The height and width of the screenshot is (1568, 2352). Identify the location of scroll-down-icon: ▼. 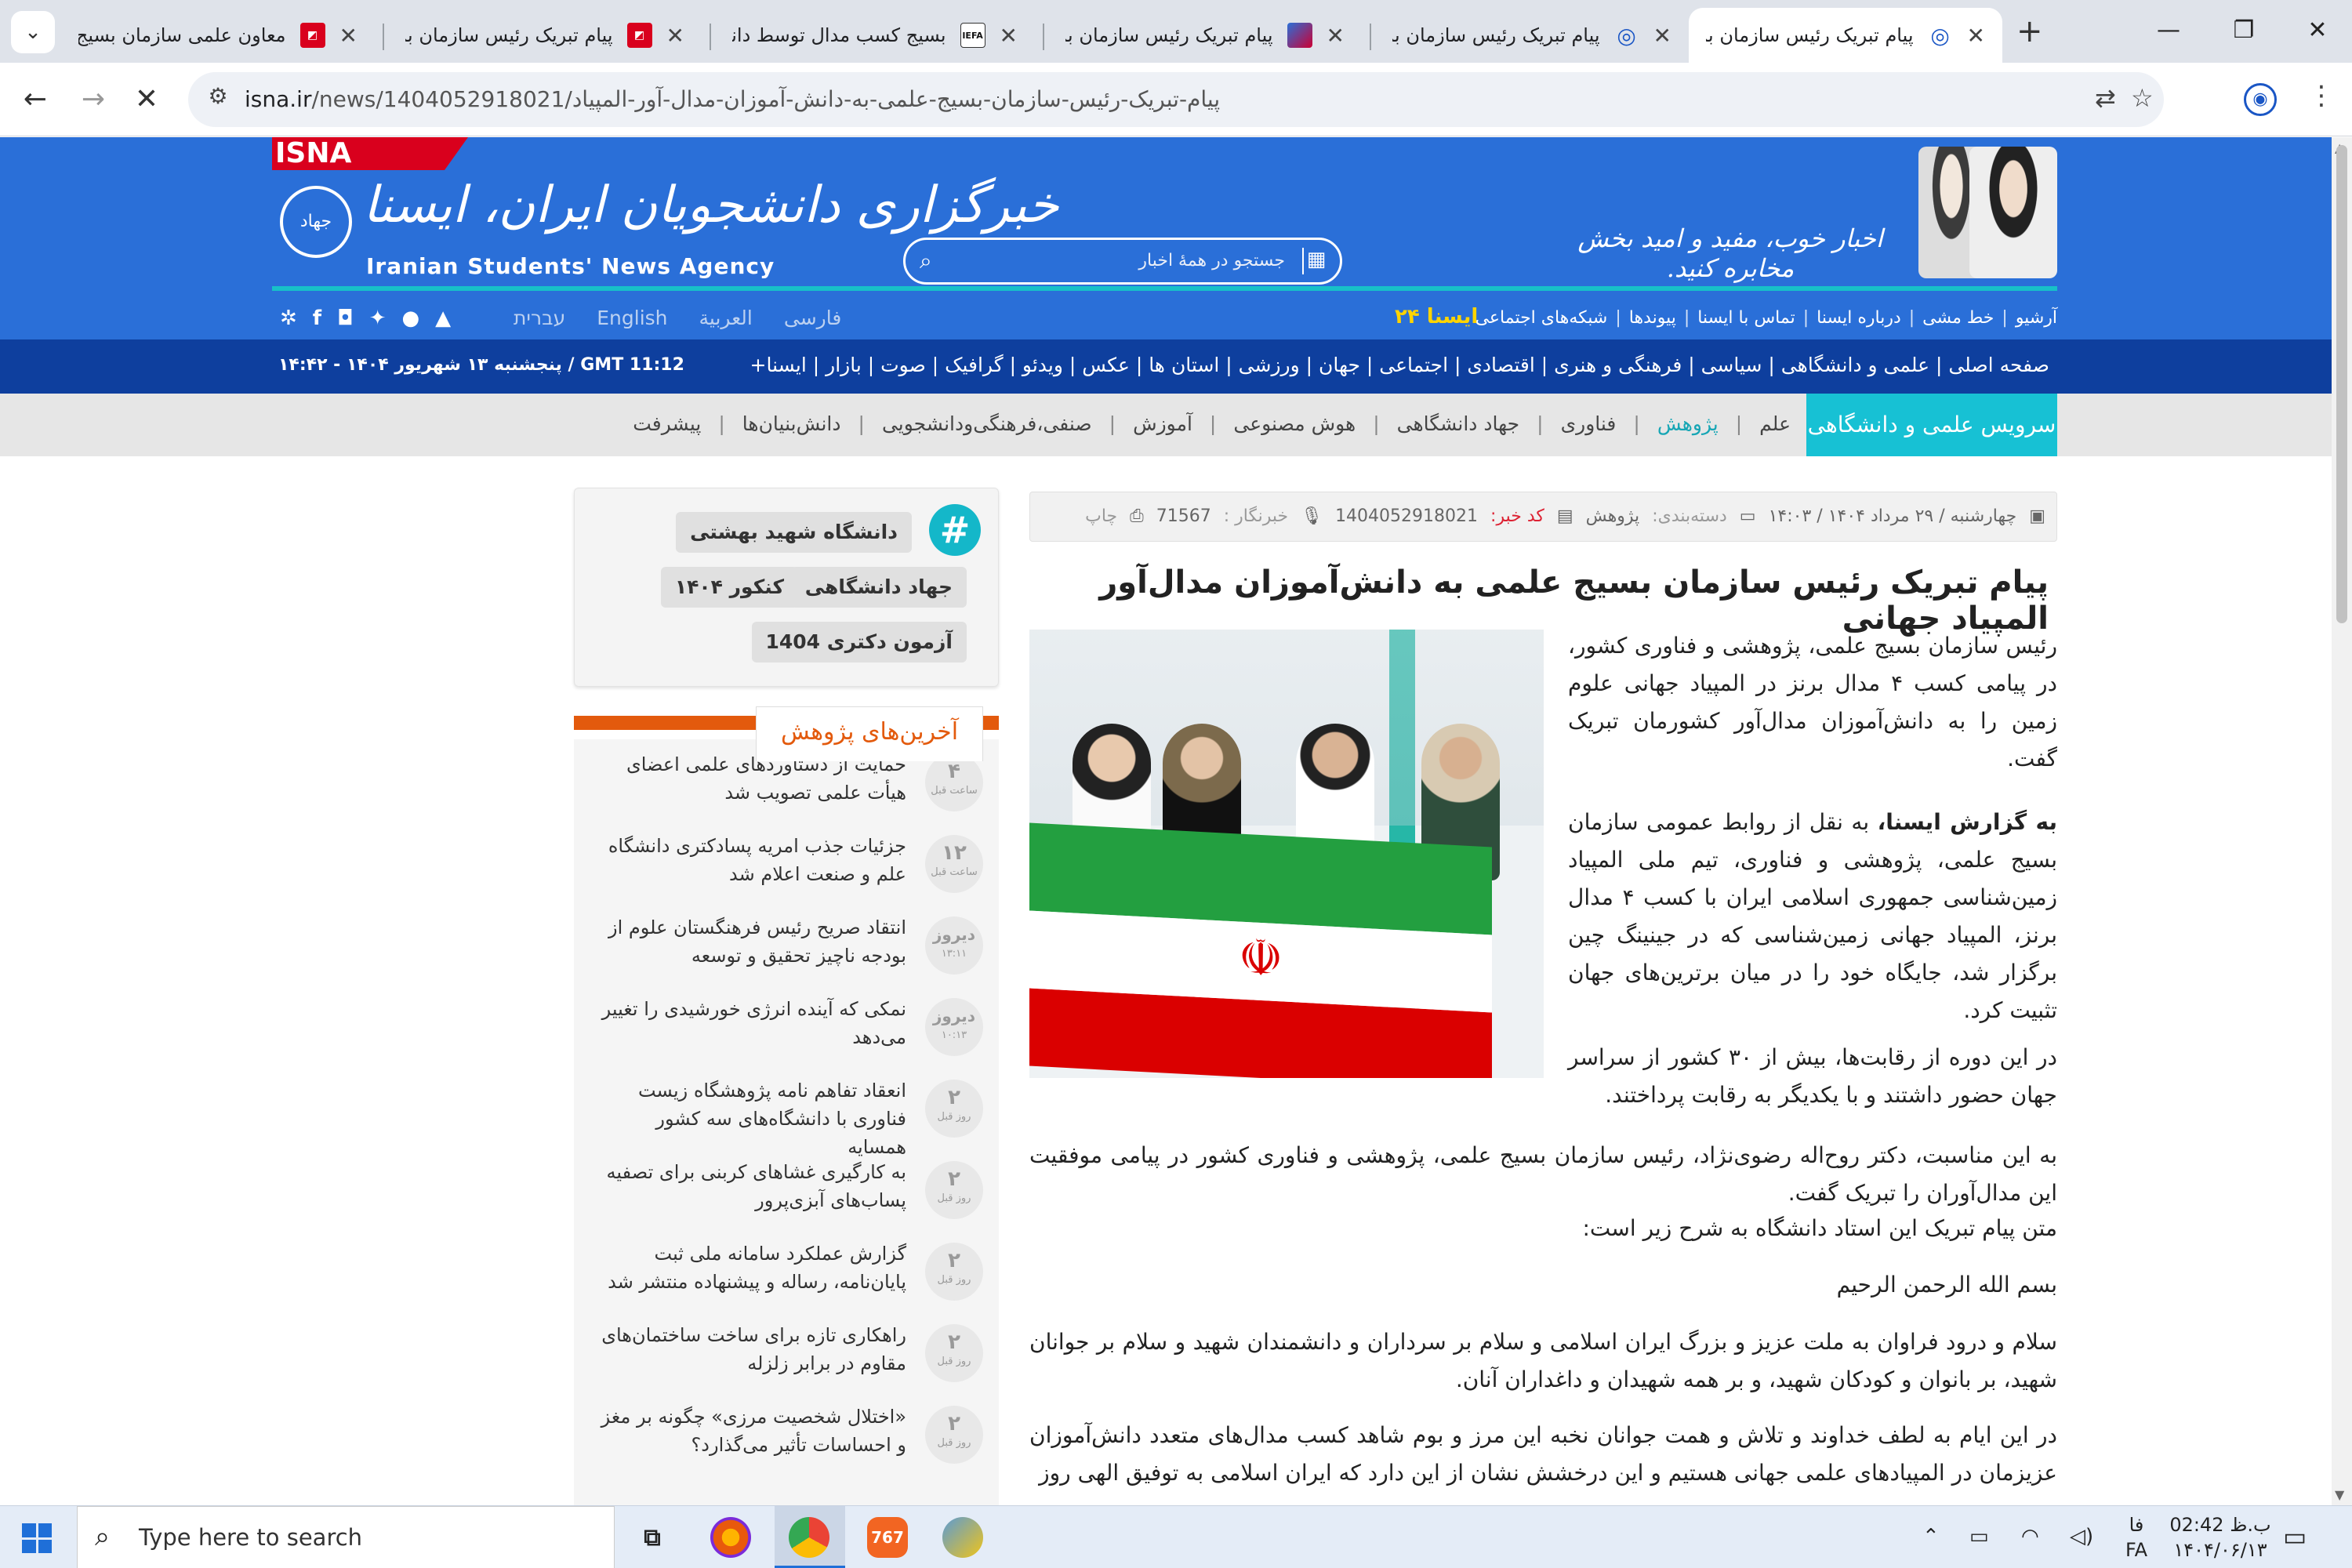
(2339, 1494).